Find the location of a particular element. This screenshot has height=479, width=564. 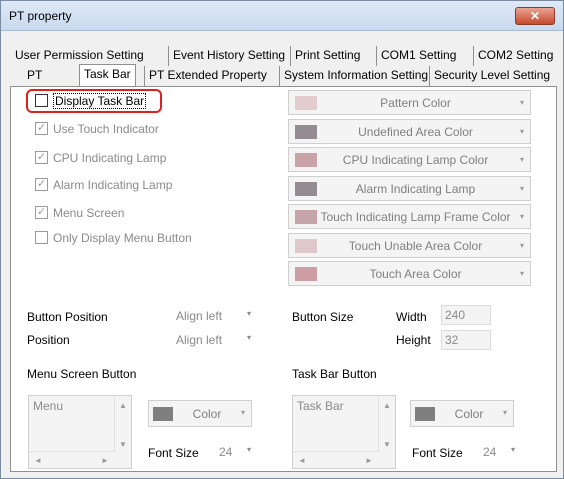

height-field: 32 is located at coordinates (466, 340).